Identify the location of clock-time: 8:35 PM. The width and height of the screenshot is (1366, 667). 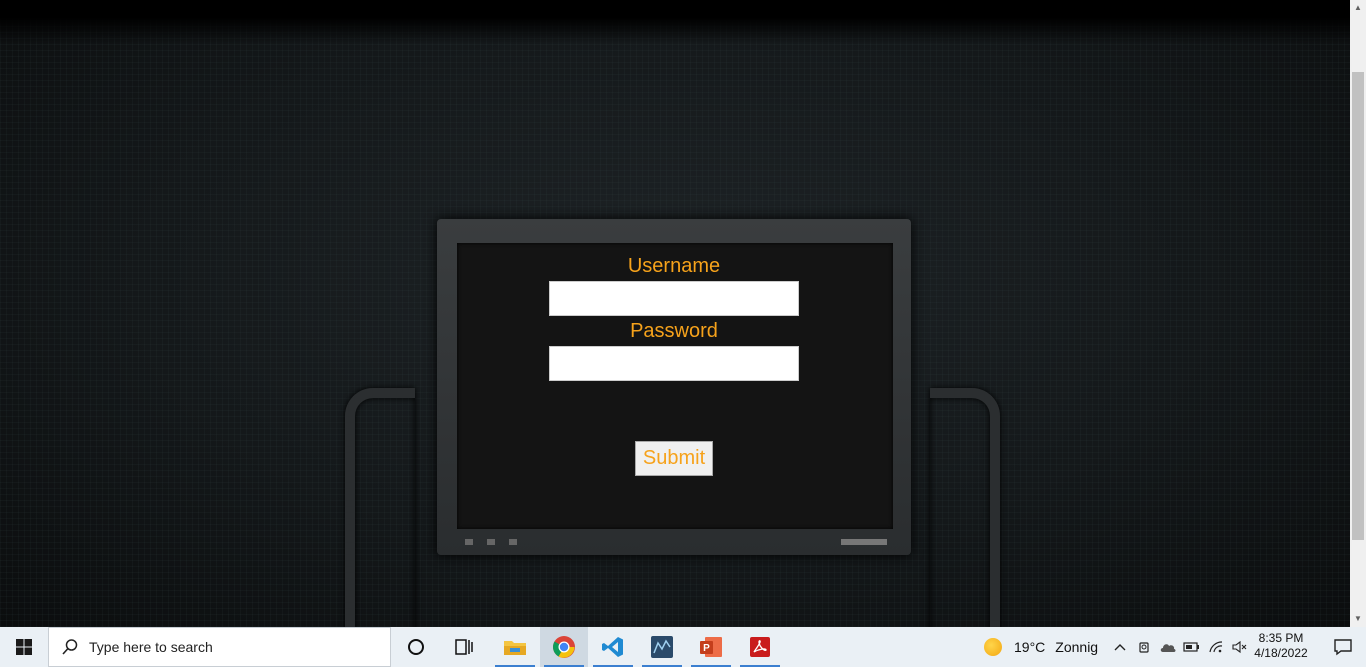
(1281, 638).